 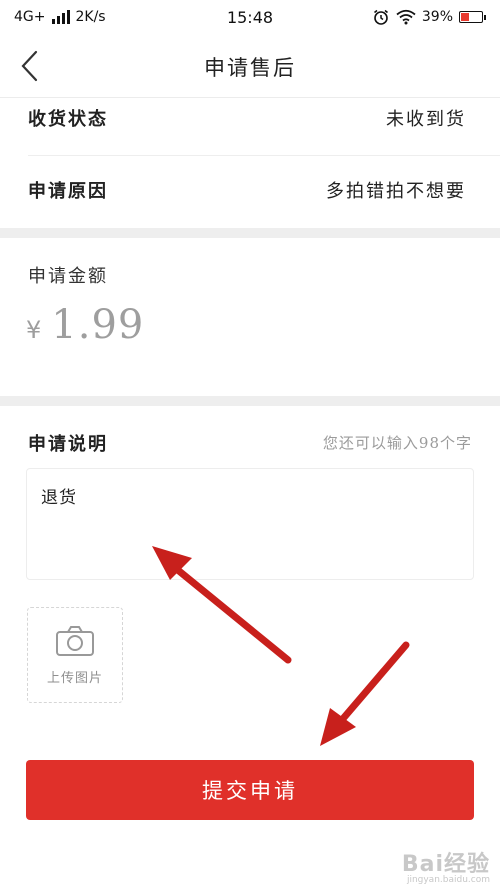 I want to click on watermark: Bai经验 jingyan.baidu.com, so click(x=446, y=865).